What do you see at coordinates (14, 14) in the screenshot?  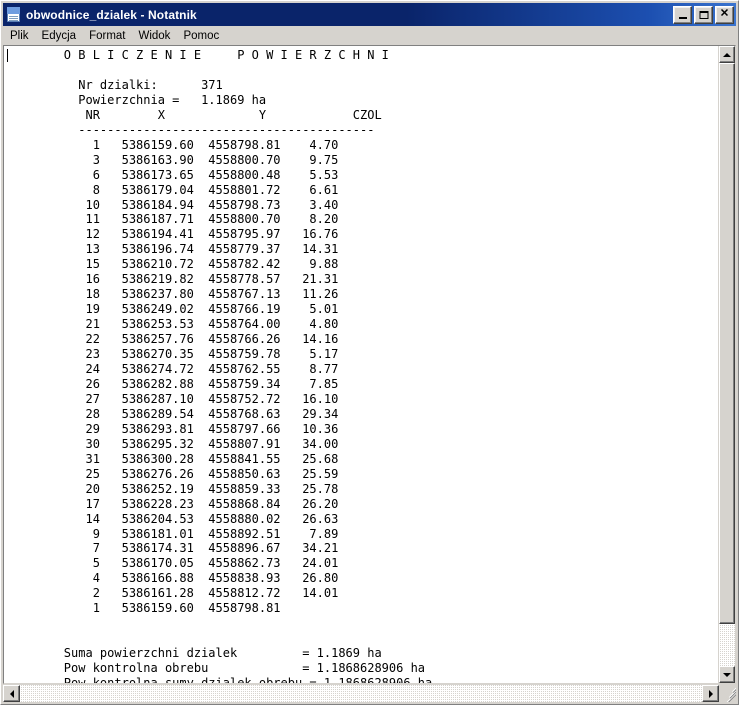 I see `notepad-icon` at bounding box center [14, 14].